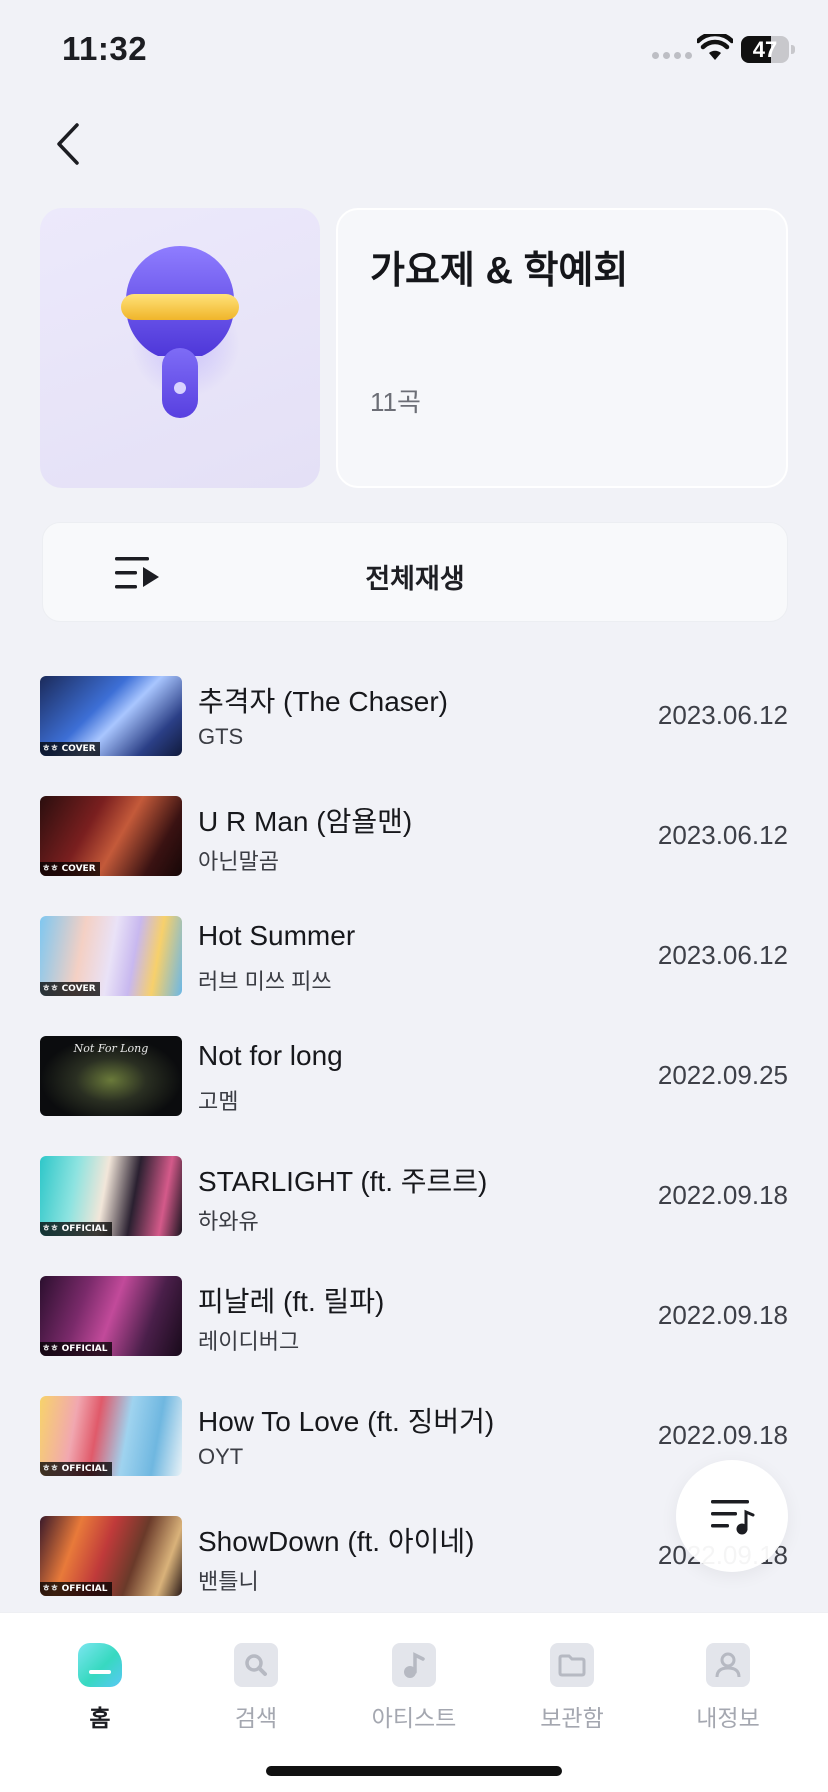 This screenshot has width=828, height=1792. I want to click on track-row: ㅎㅎ OFFICIAL 피날레 (ft. 릴파) 레이디버그 2022.09.18, so click(414, 1318).